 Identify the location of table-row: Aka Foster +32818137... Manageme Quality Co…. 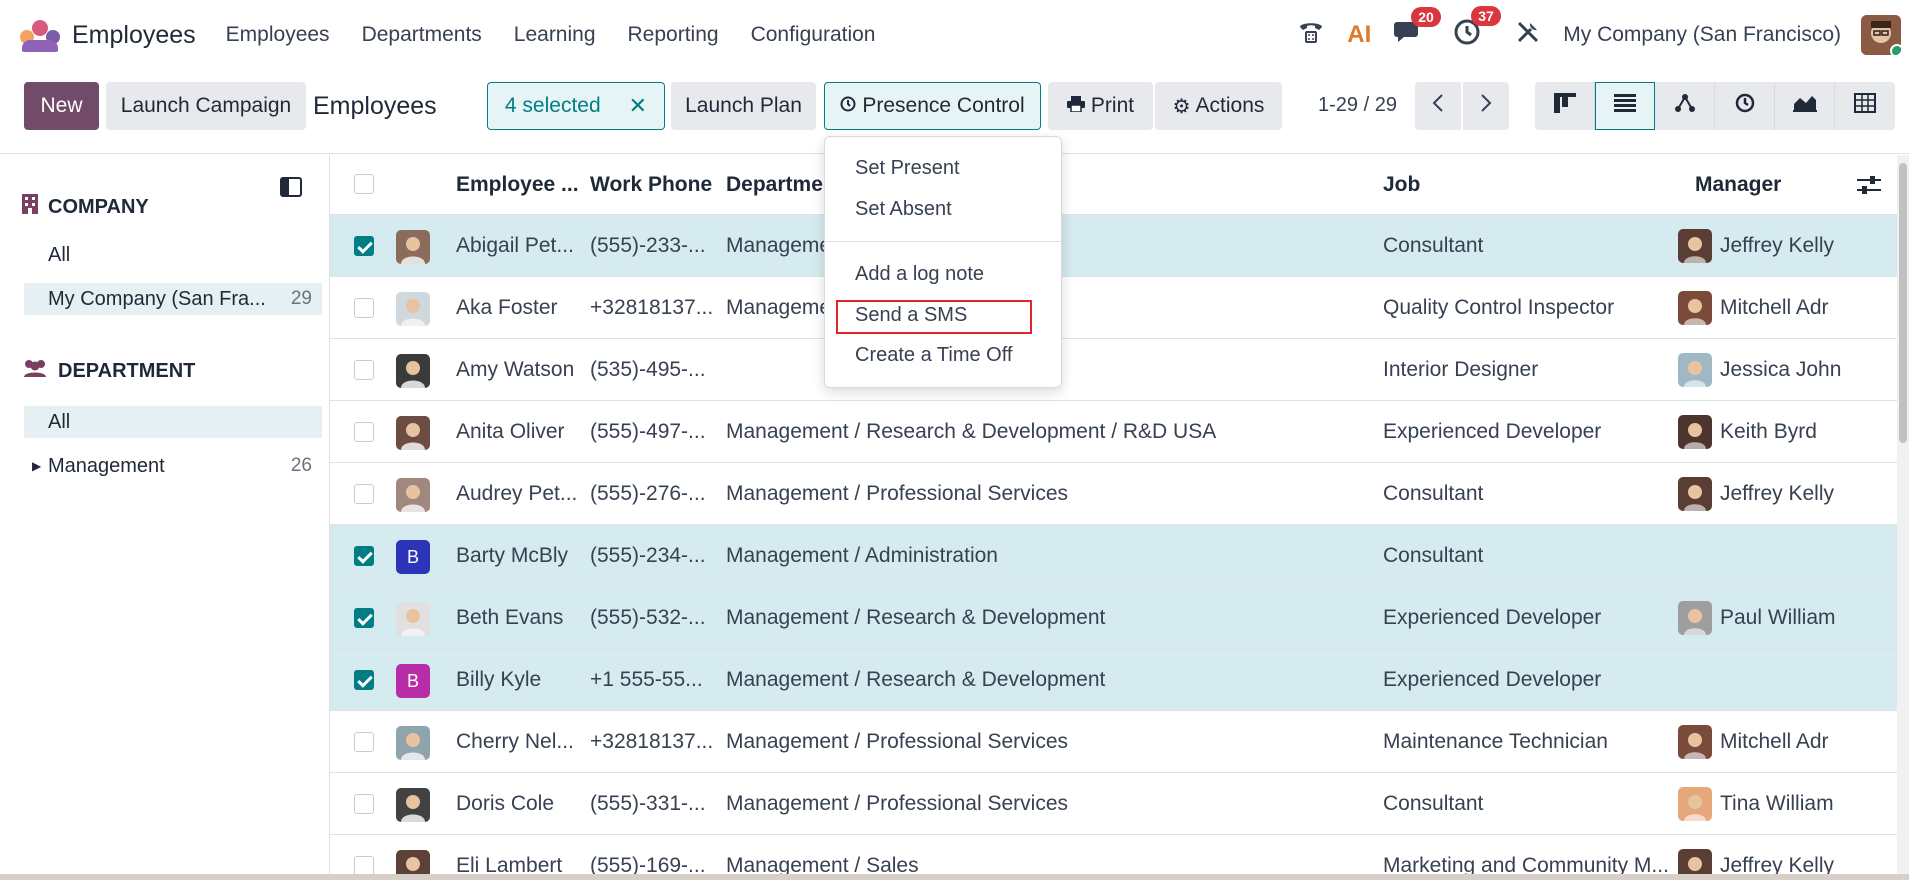
(1113, 308).